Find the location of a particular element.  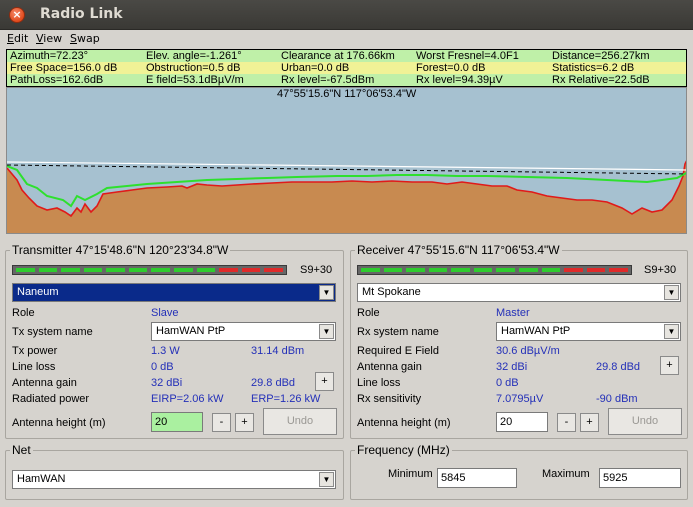

rx-undo-button: Undo is located at coordinates (645, 421).